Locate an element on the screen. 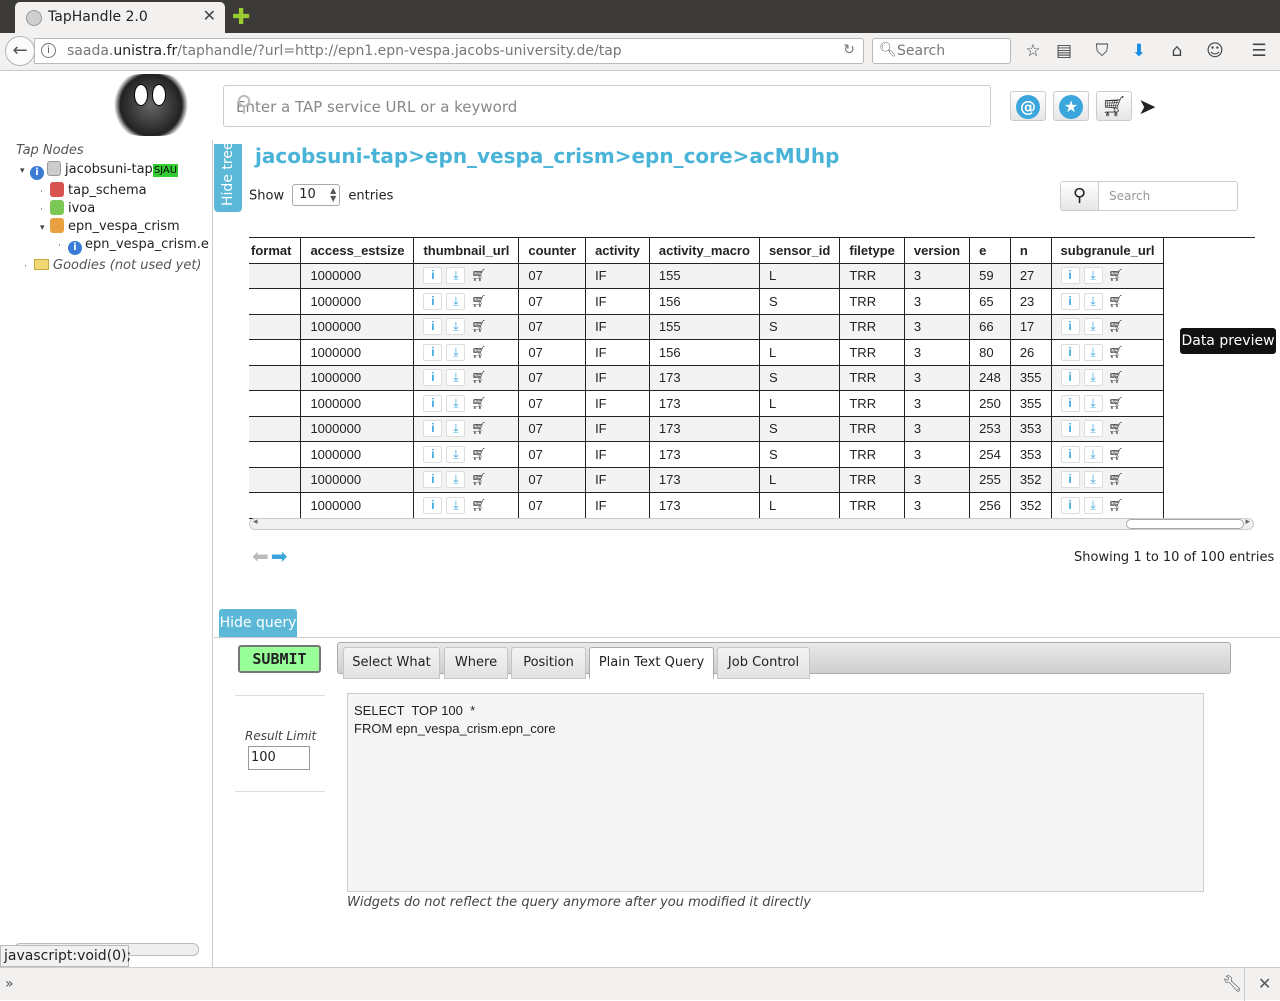 The height and width of the screenshot is (1001, 1280). wrench-icon: 🔧︎ is located at coordinates (1232, 983).